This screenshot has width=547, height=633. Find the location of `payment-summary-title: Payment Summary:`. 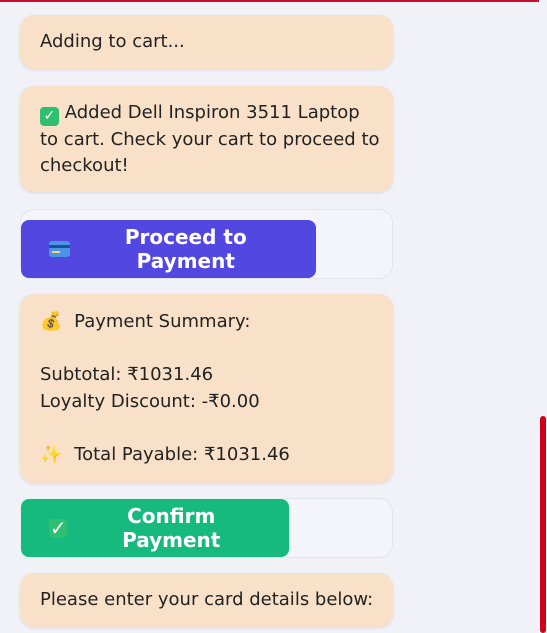

payment-summary-title: Payment Summary: is located at coordinates (162, 321).